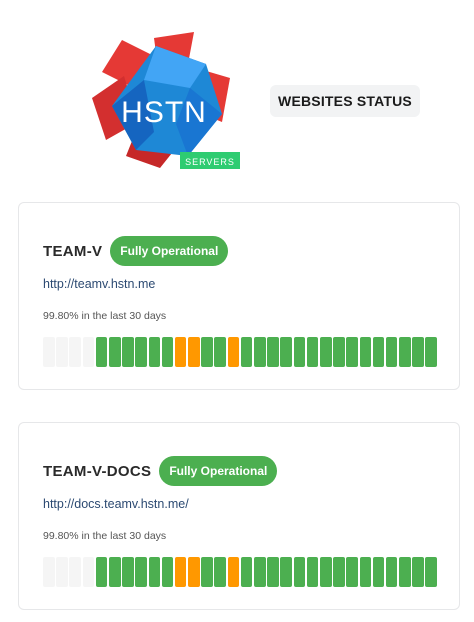 This screenshot has height=622, width=474. Describe the element at coordinates (99, 284) in the screenshot. I see `site-url-link: http://teamv.hstn.me` at that location.